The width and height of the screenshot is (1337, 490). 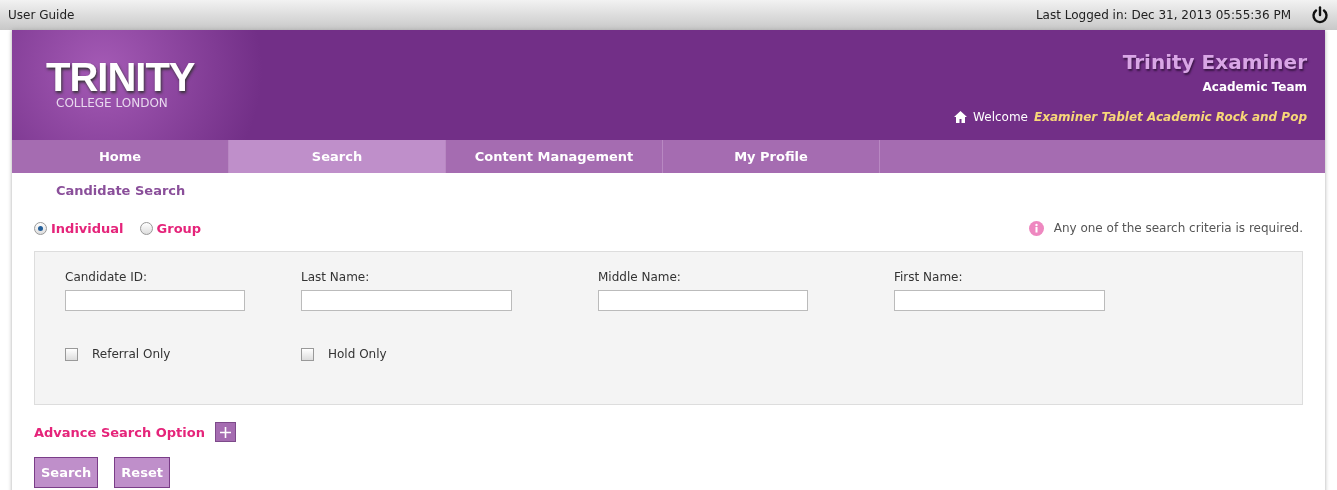 What do you see at coordinates (1170, 117) in the screenshot?
I see `user-name: Examiner Tablet Academic Rock and Pop` at bounding box center [1170, 117].